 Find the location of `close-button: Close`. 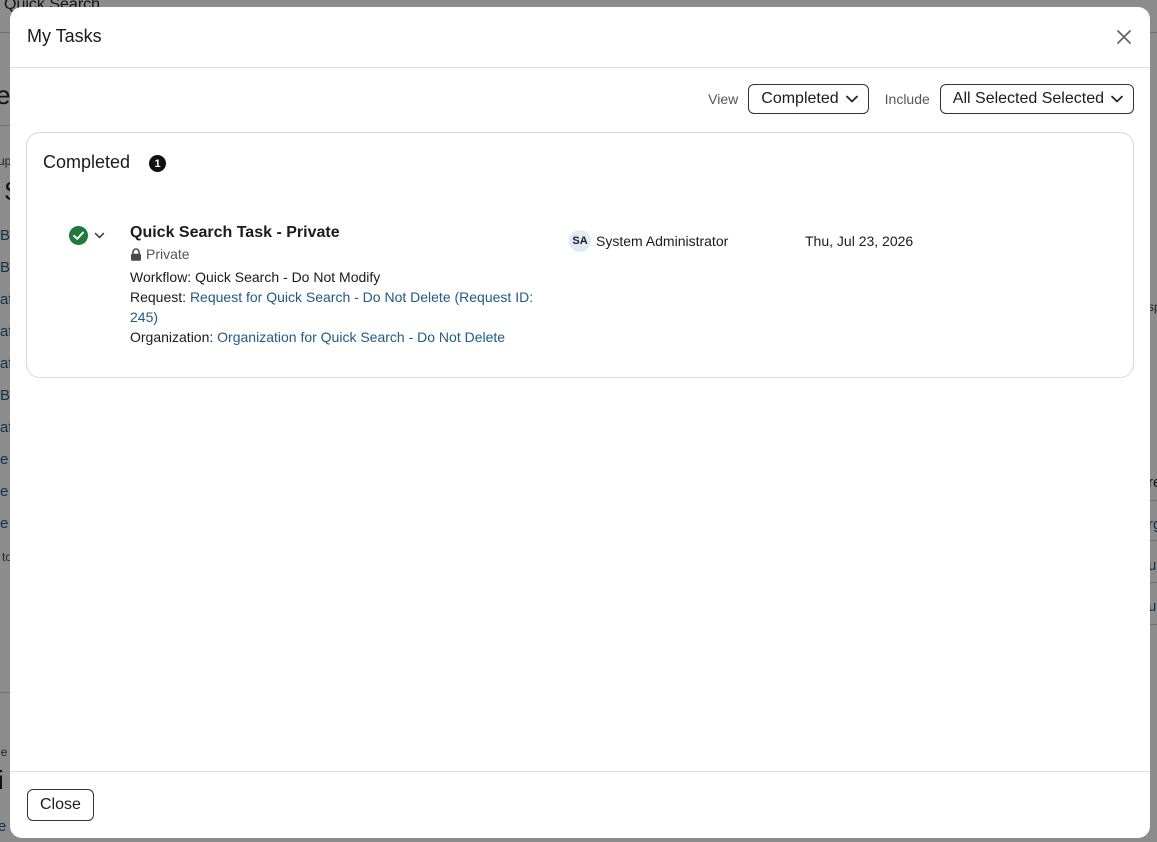

close-button: Close is located at coordinates (60, 805).